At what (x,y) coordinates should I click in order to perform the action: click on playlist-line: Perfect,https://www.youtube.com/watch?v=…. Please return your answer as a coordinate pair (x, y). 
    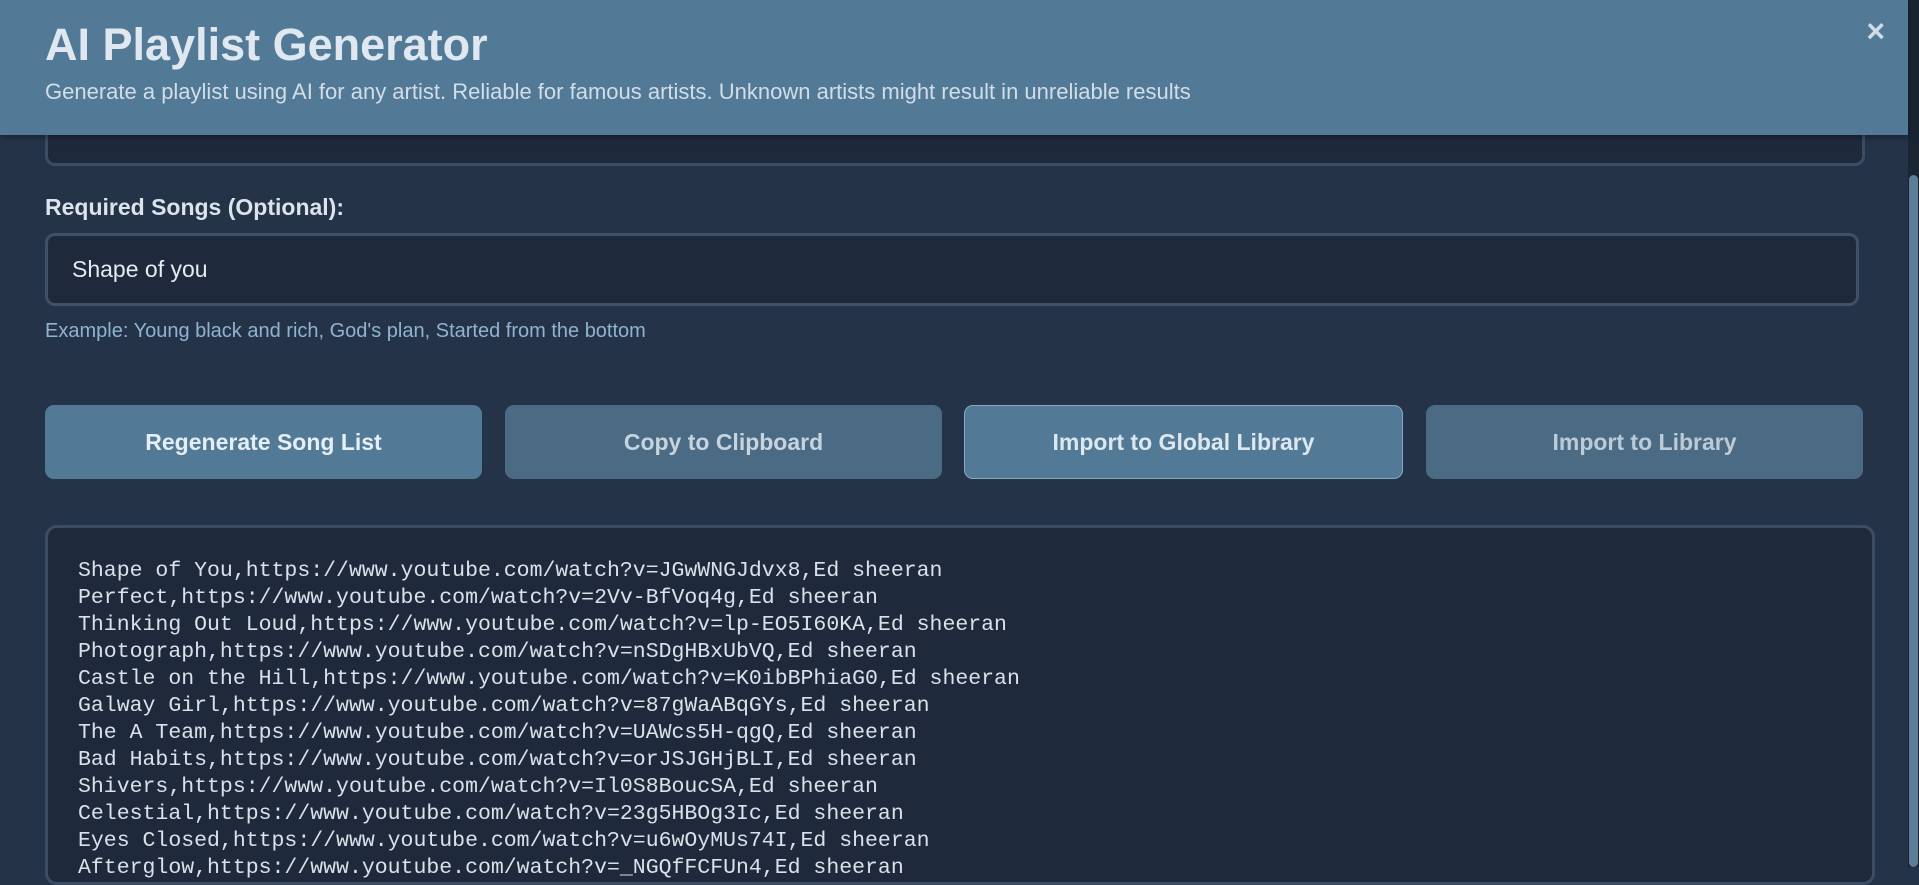
    Looking at the image, I should click on (478, 598).